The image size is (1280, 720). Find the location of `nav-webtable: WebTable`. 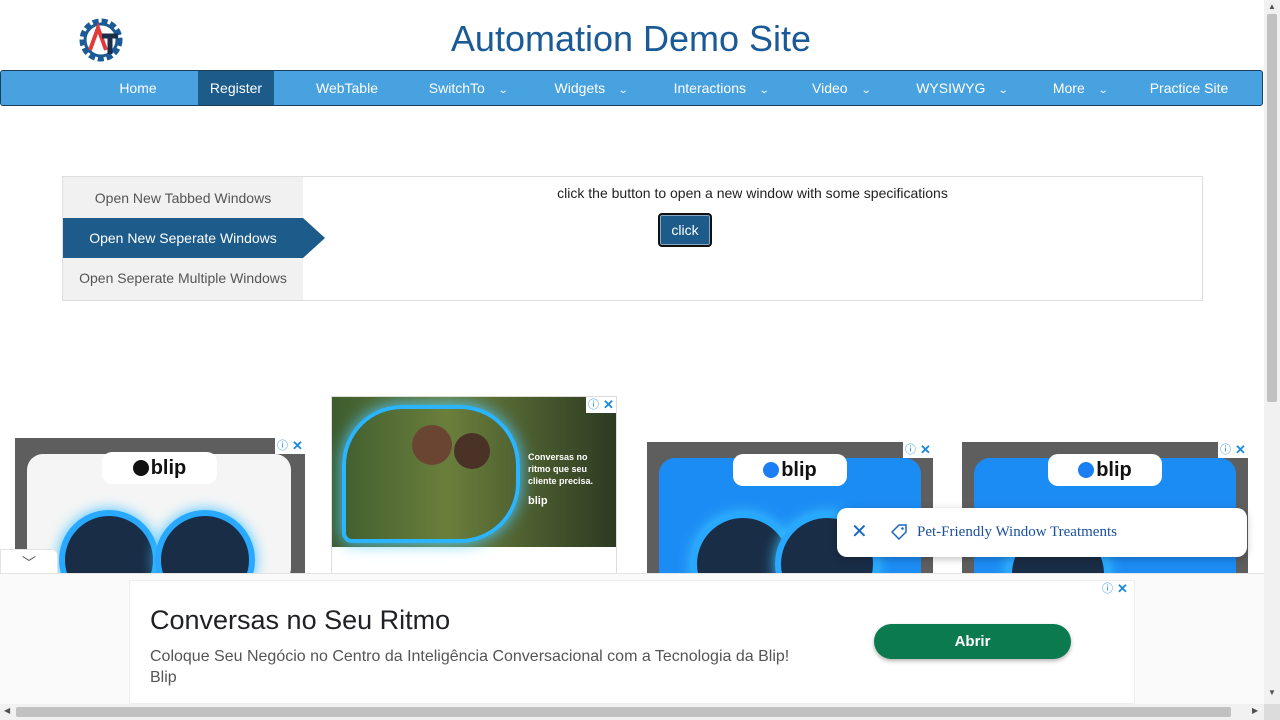

nav-webtable: WebTable is located at coordinates (347, 88).